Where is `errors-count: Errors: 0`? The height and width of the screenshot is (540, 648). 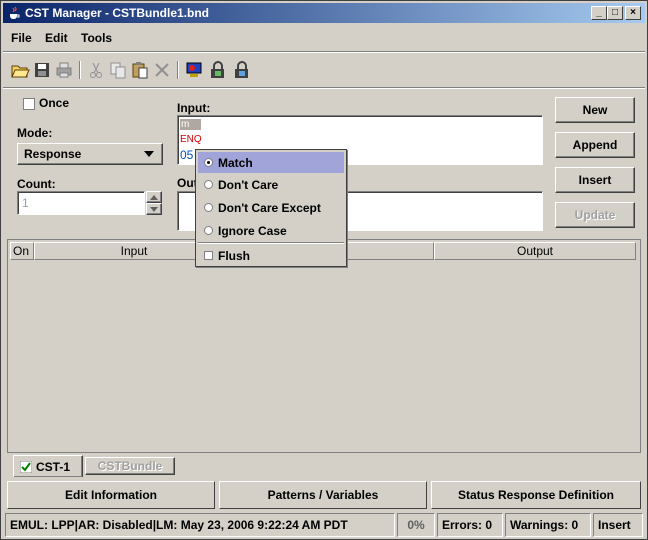 errors-count: Errors: 0 is located at coordinates (470, 525).